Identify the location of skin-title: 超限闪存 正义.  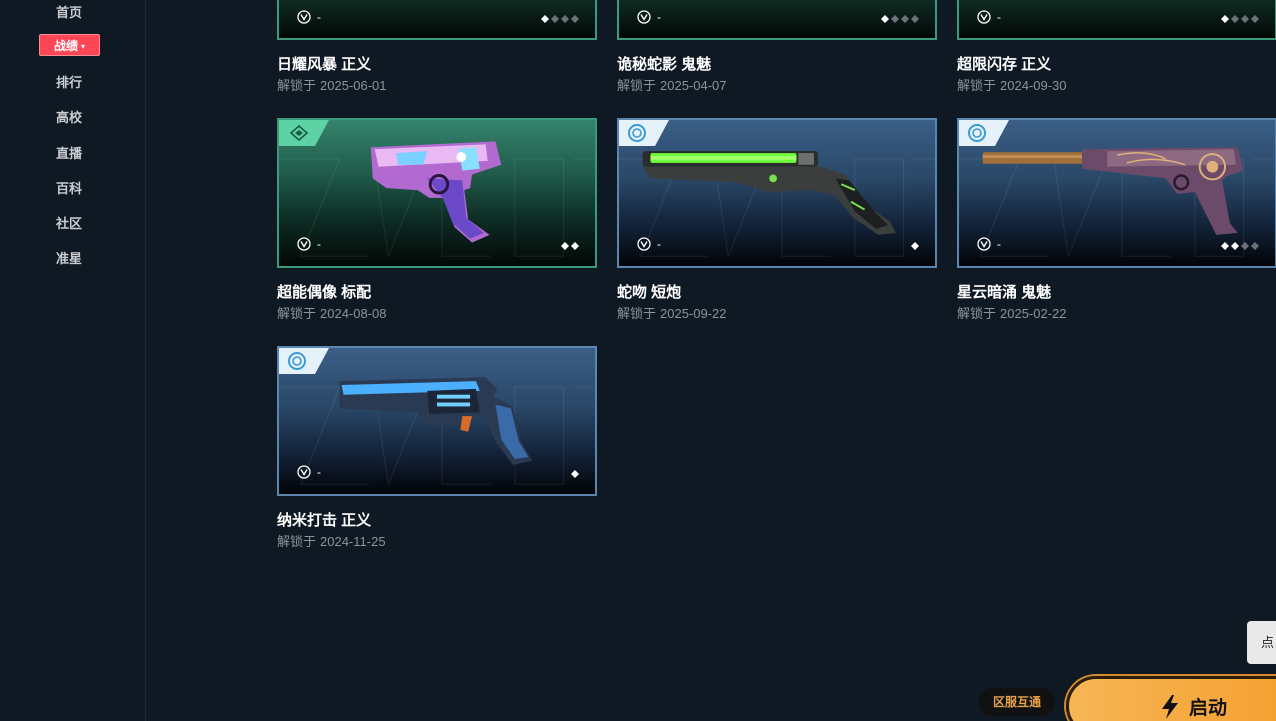
(1004, 64).